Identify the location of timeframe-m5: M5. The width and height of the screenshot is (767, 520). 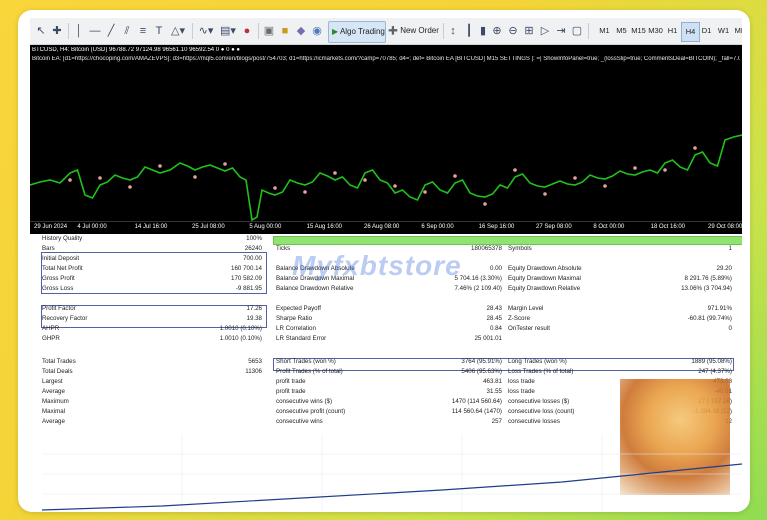
(621, 31).